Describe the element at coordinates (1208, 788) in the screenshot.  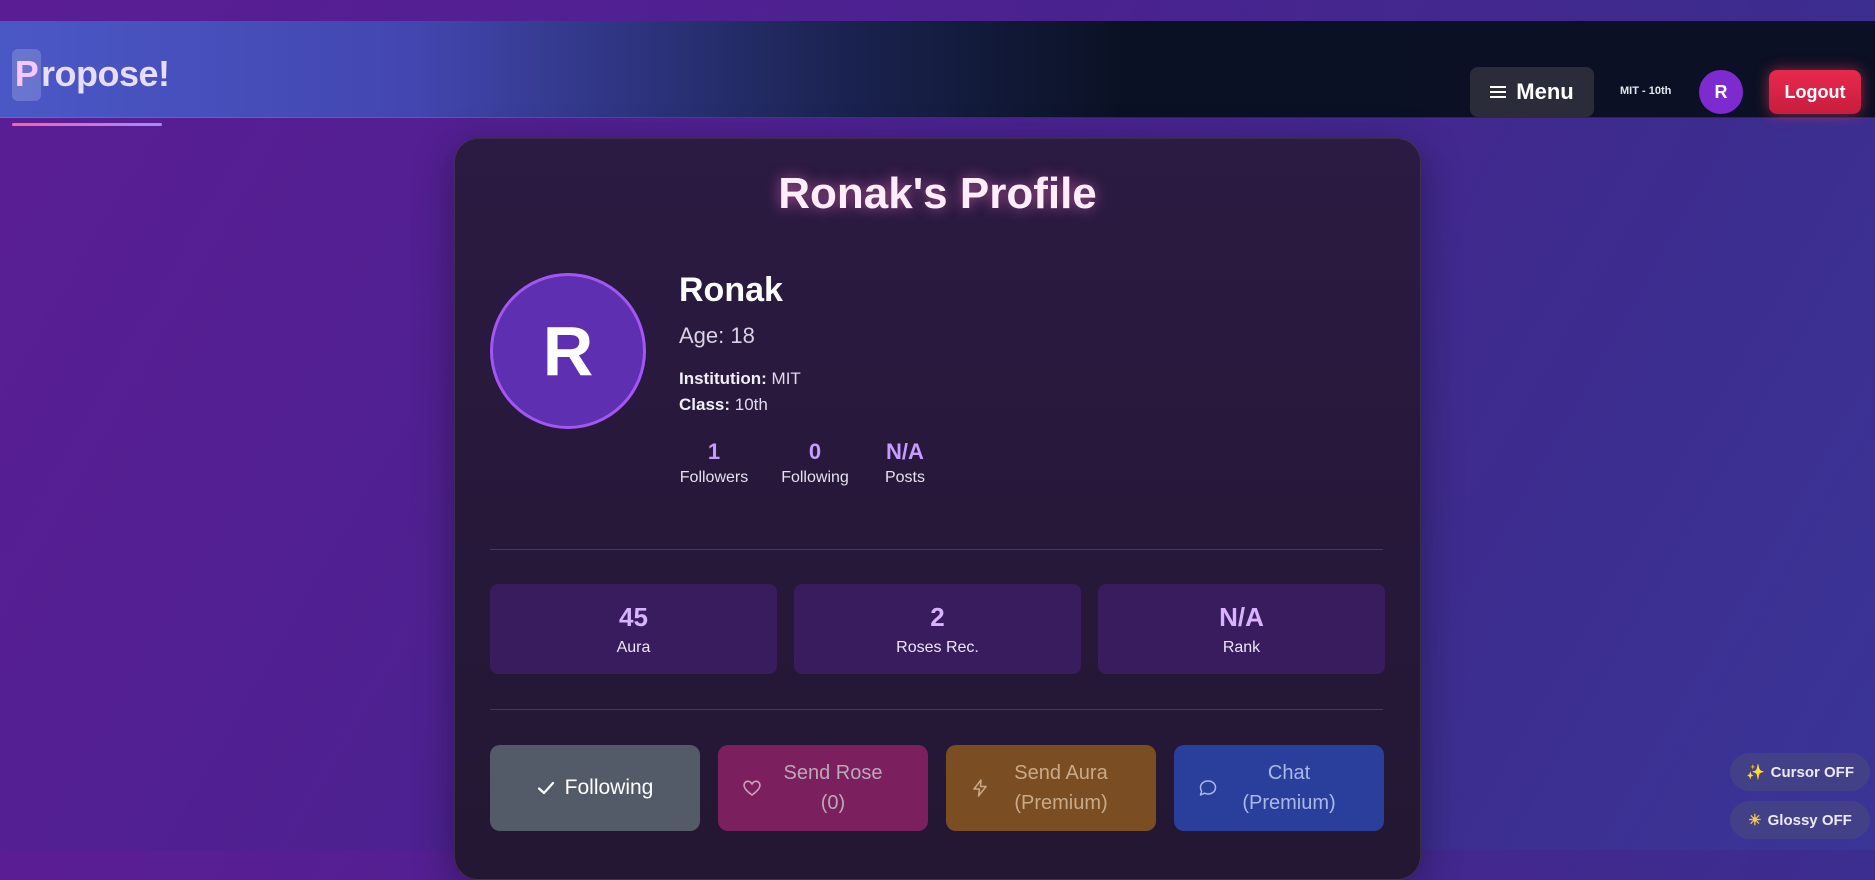
I see `chat-bubble-icon` at that location.